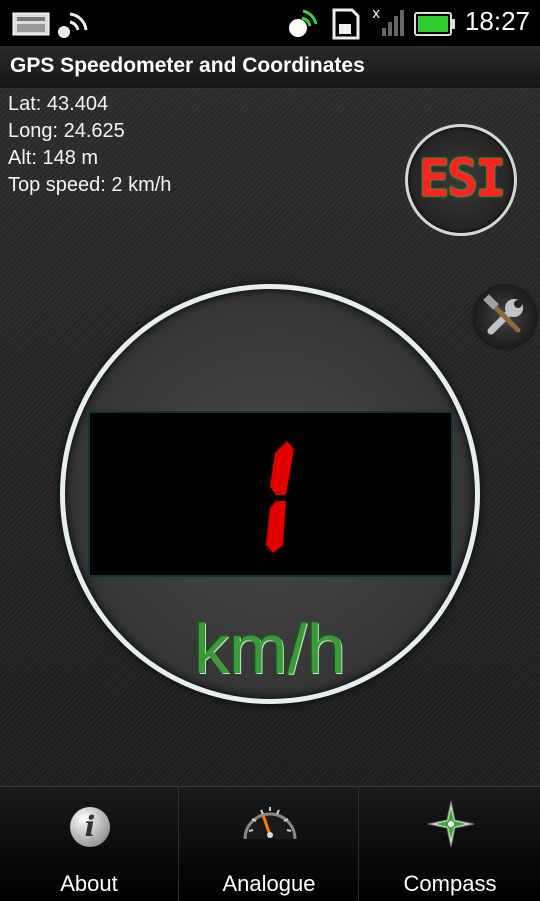 The image size is (540, 901). I want to click on battery-icon, so click(435, 26).